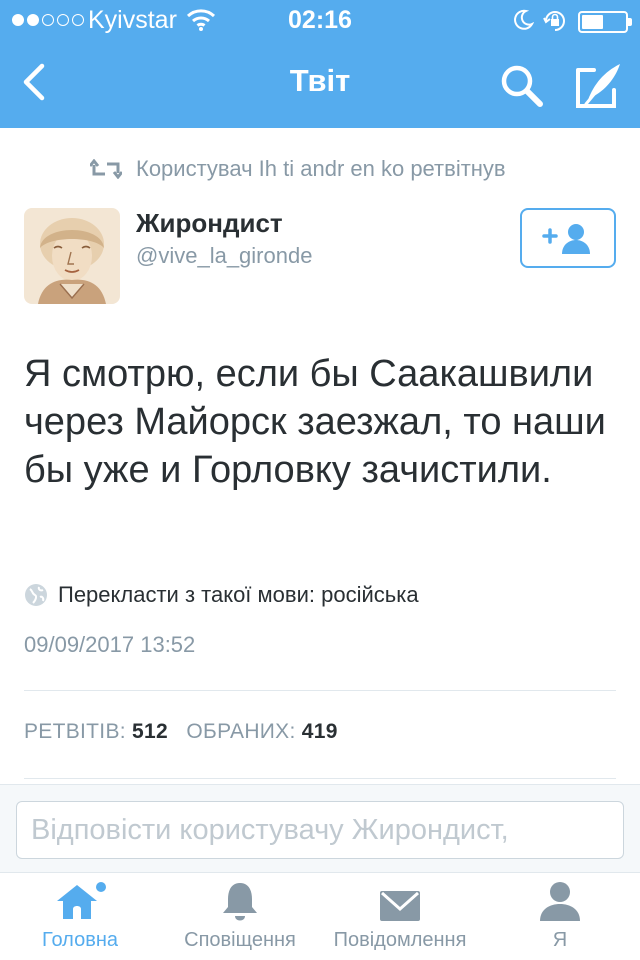 This screenshot has height=960, width=640. I want to click on bell-icon, so click(240, 902).